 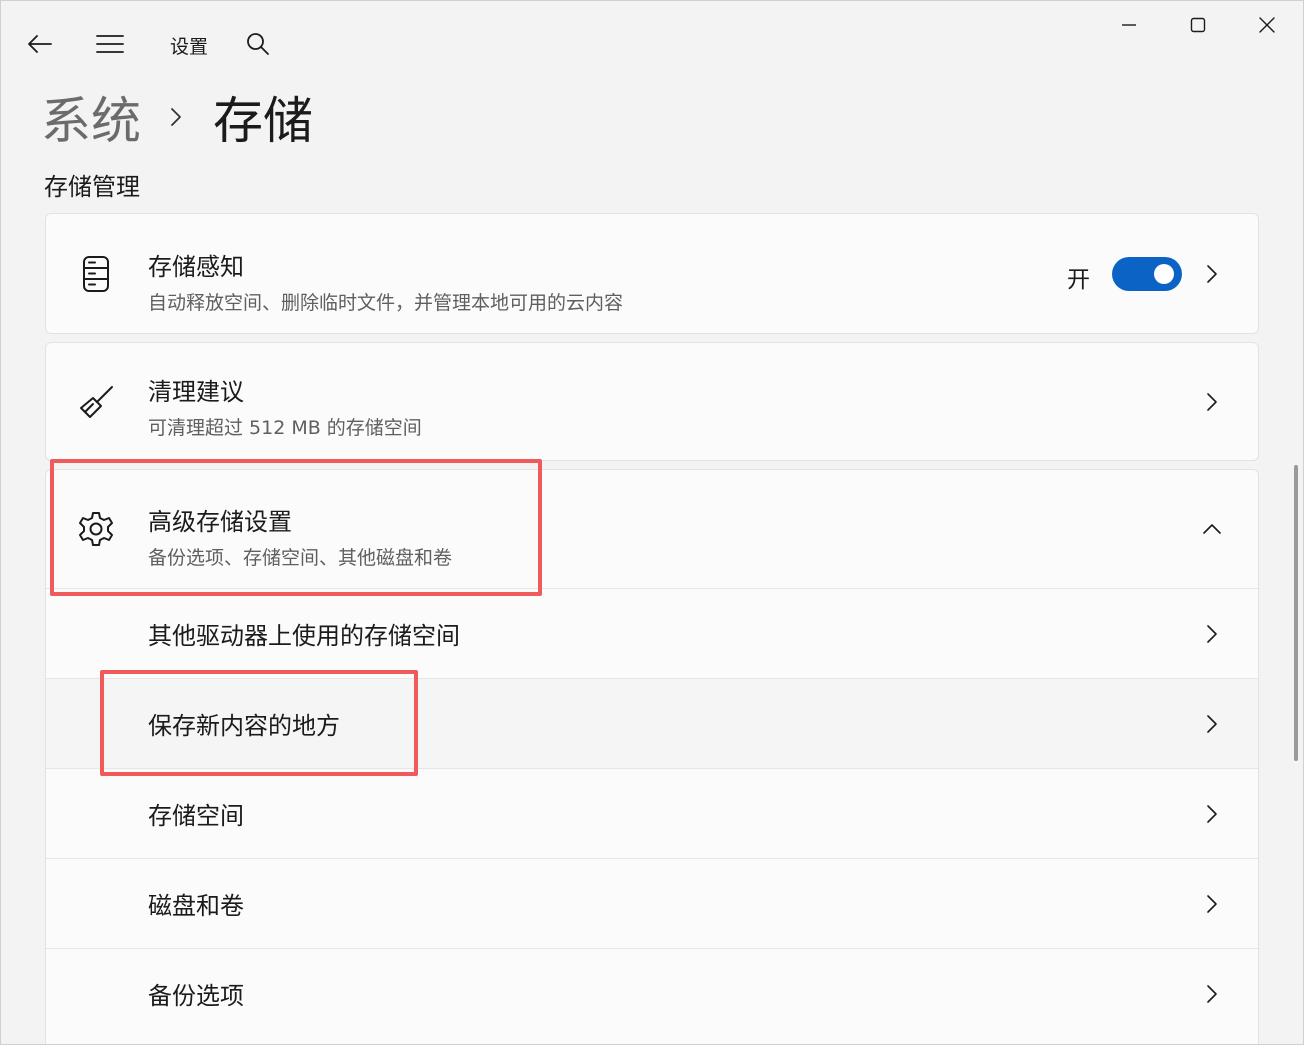 What do you see at coordinates (1164, 274) in the screenshot?
I see `toggle-knob` at bounding box center [1164, 274].